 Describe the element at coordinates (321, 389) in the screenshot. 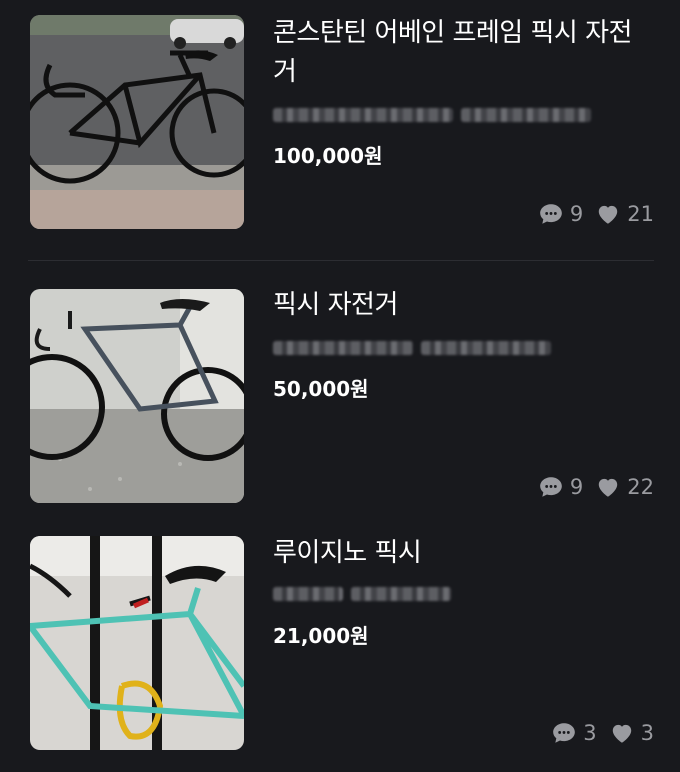

I see `listing-price: 50,000원` at that location.